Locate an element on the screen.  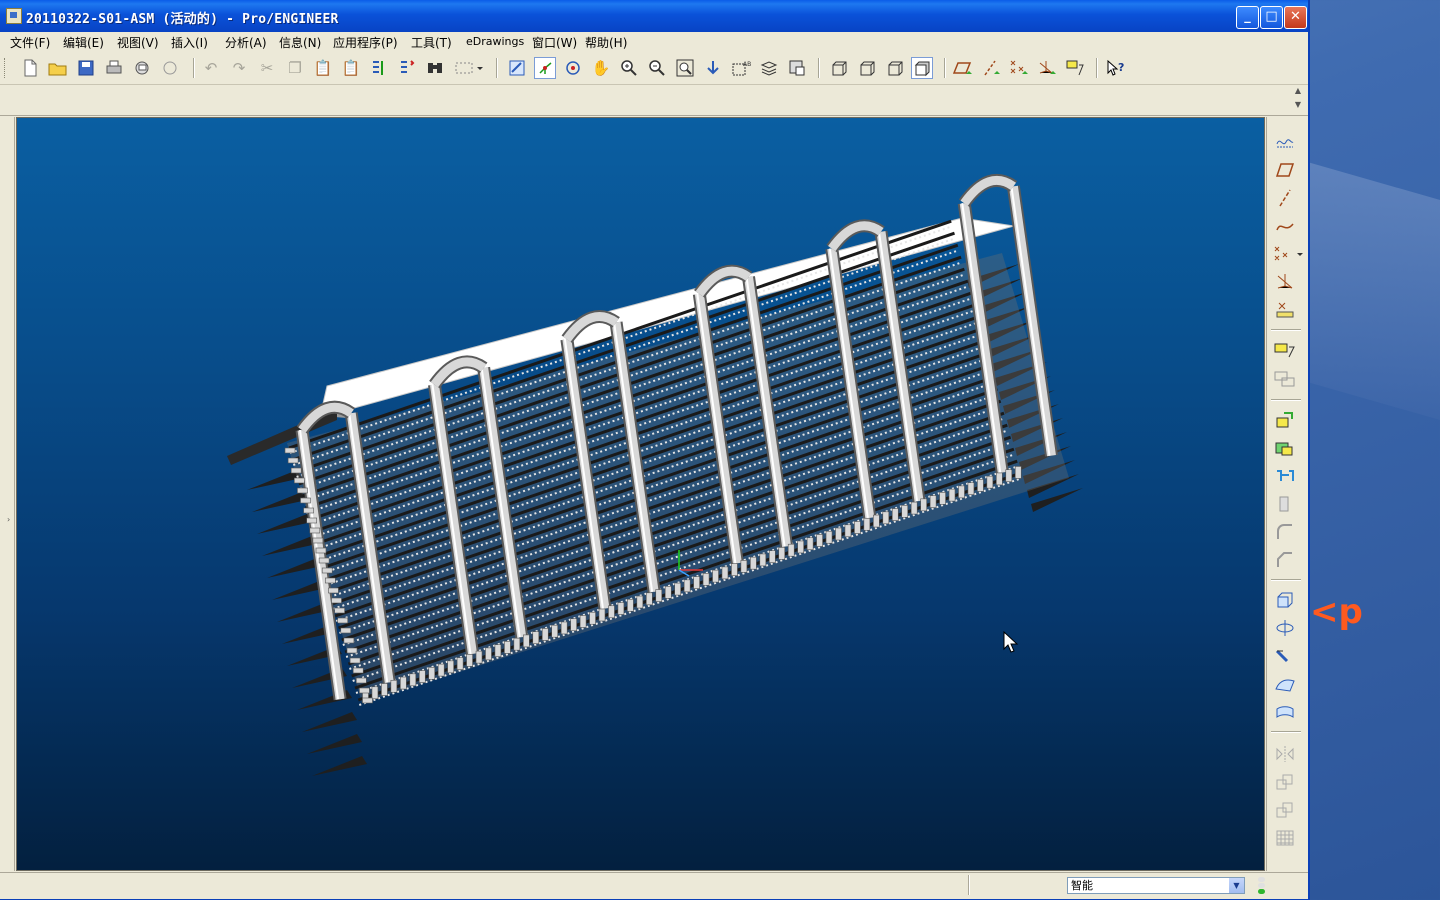
copy-feature-icon is located at coordinates (1285, 810).